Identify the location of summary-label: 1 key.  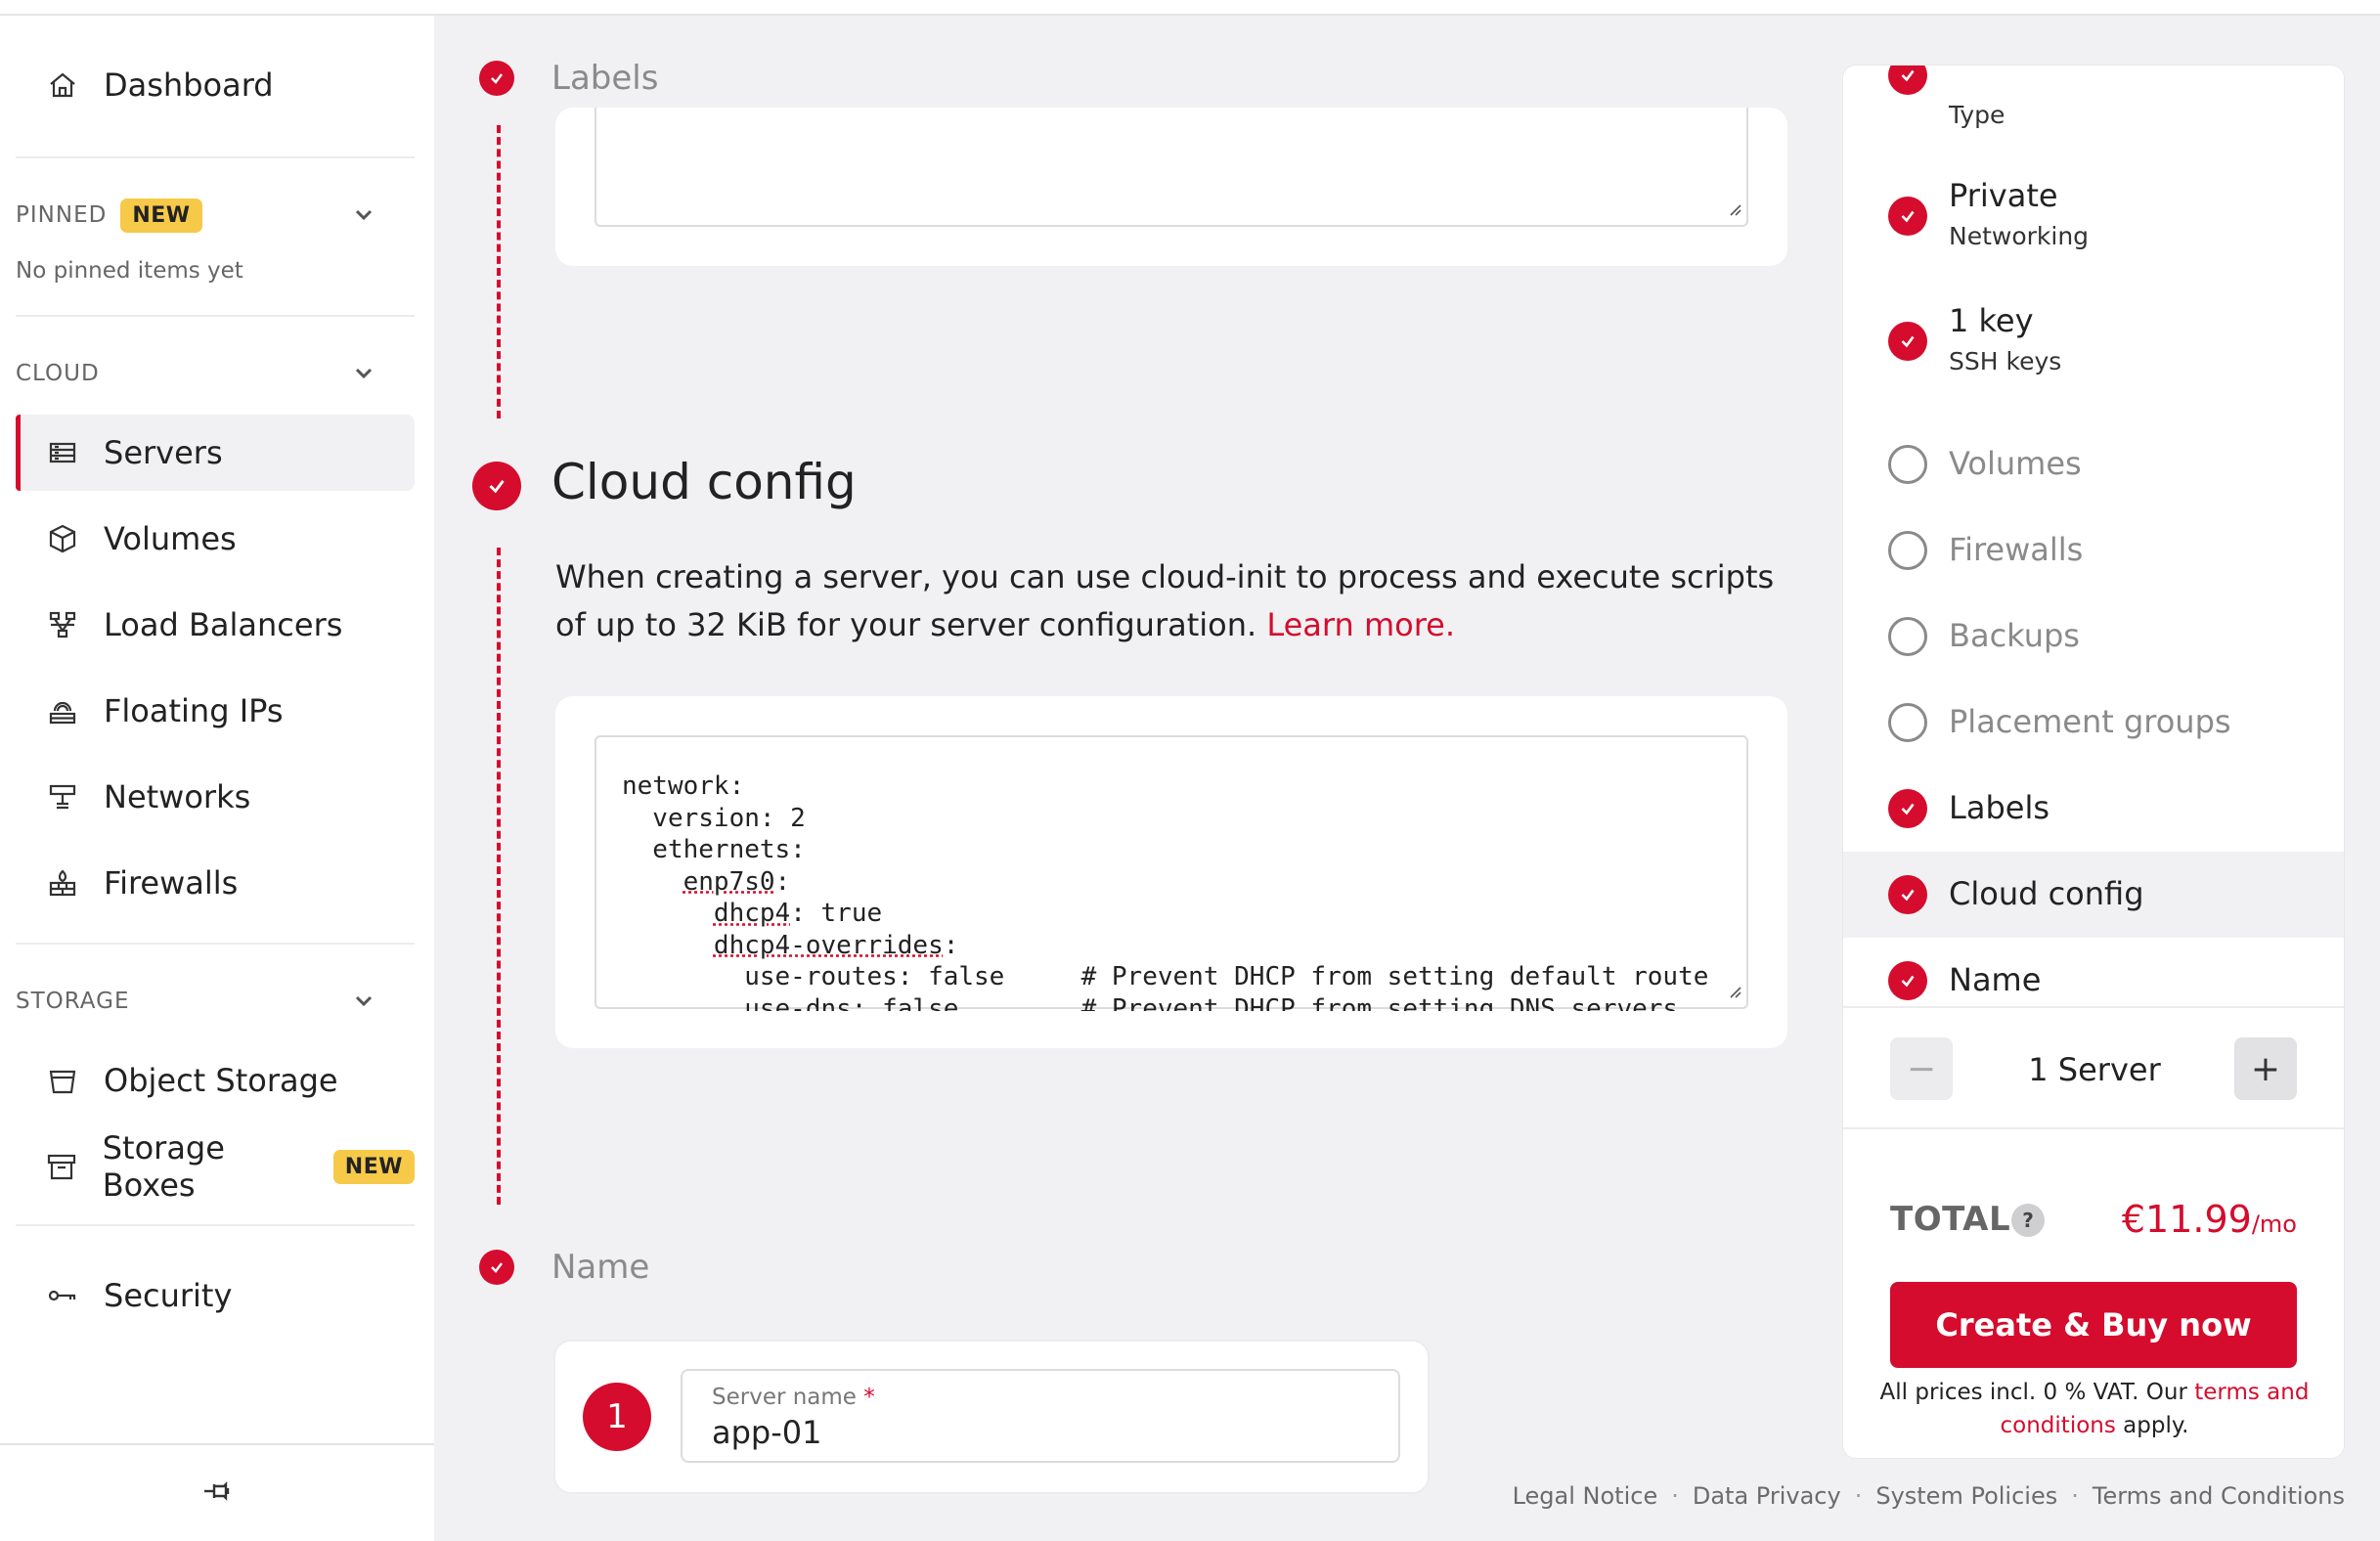
(1991, 320).